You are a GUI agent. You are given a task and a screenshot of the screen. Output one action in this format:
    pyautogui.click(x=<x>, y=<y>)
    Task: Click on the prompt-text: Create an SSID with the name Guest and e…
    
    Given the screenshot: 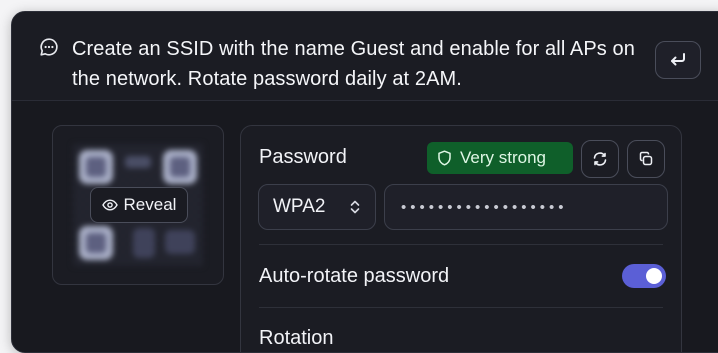 What is the action you would take?
    pyautogui.click(x=353, y=64)
    